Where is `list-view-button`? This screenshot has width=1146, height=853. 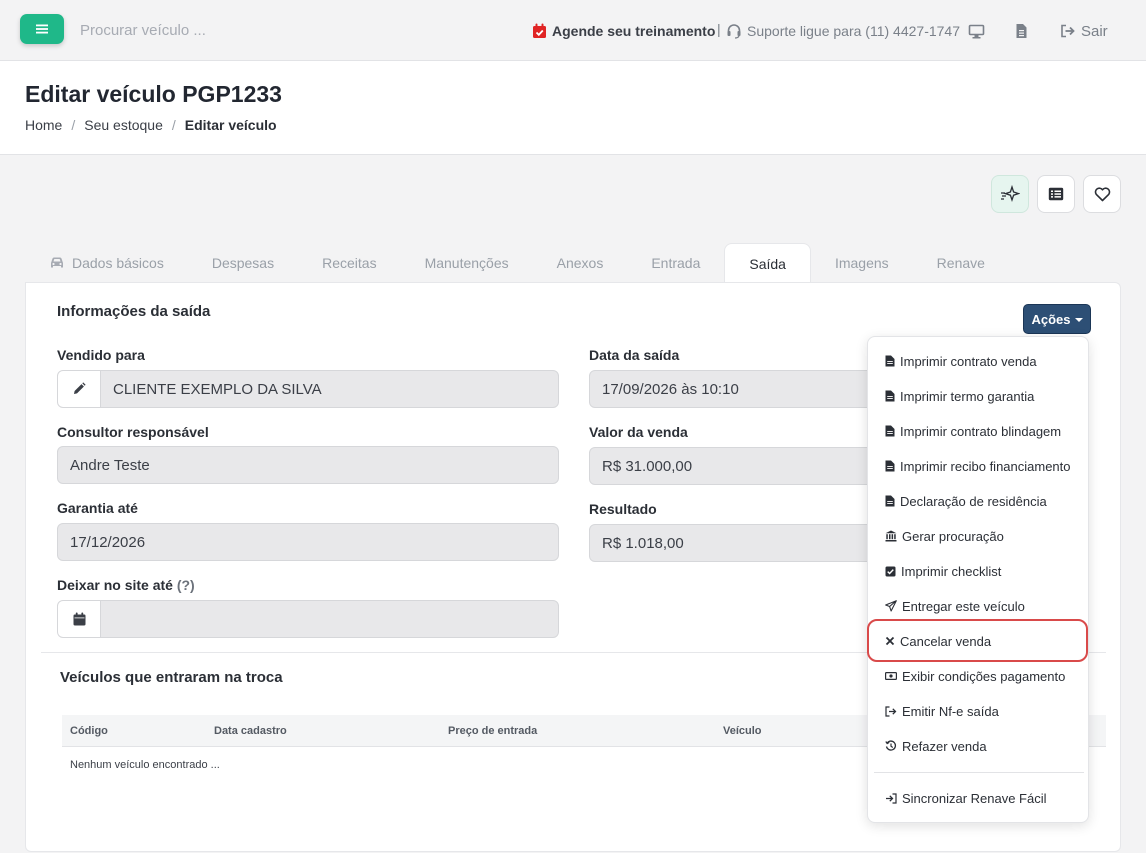
list-view-button is located at coordinates (1056, 194).